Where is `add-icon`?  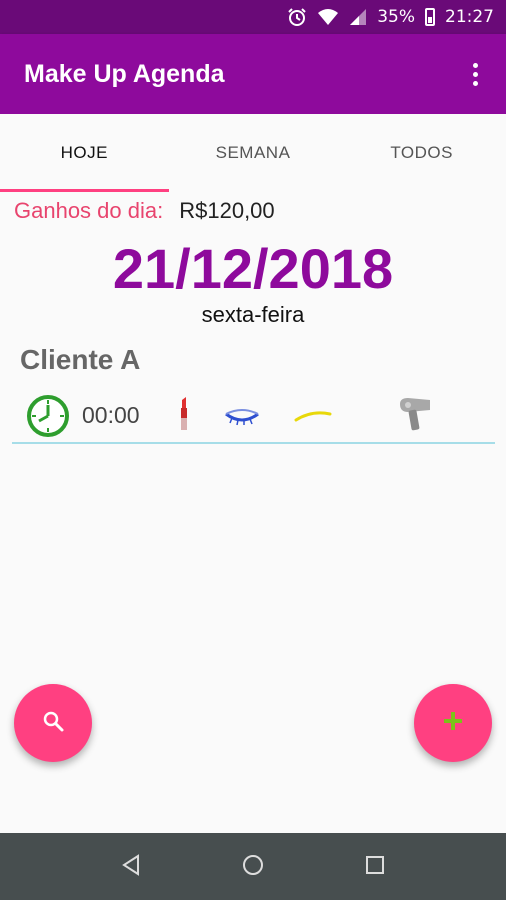 add-icon is located at coordinates (453, 723).